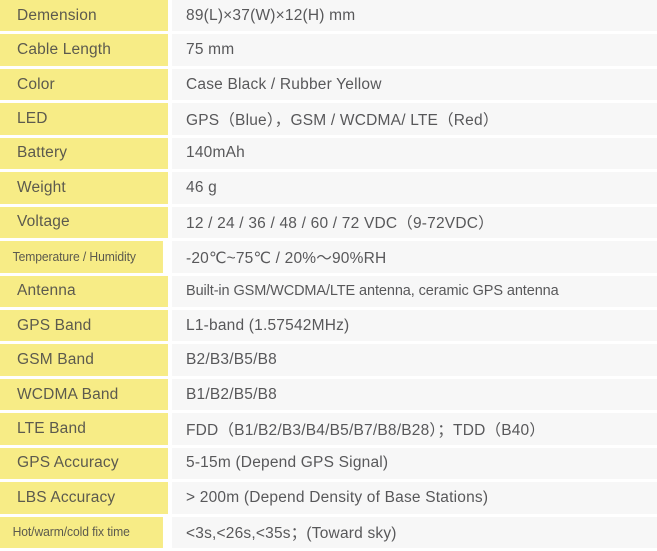 Image resolution: width=657 pixels, height=551 pixels. I want to click on spec-label-cell: Temperature / Humidity, so click(81, 257).